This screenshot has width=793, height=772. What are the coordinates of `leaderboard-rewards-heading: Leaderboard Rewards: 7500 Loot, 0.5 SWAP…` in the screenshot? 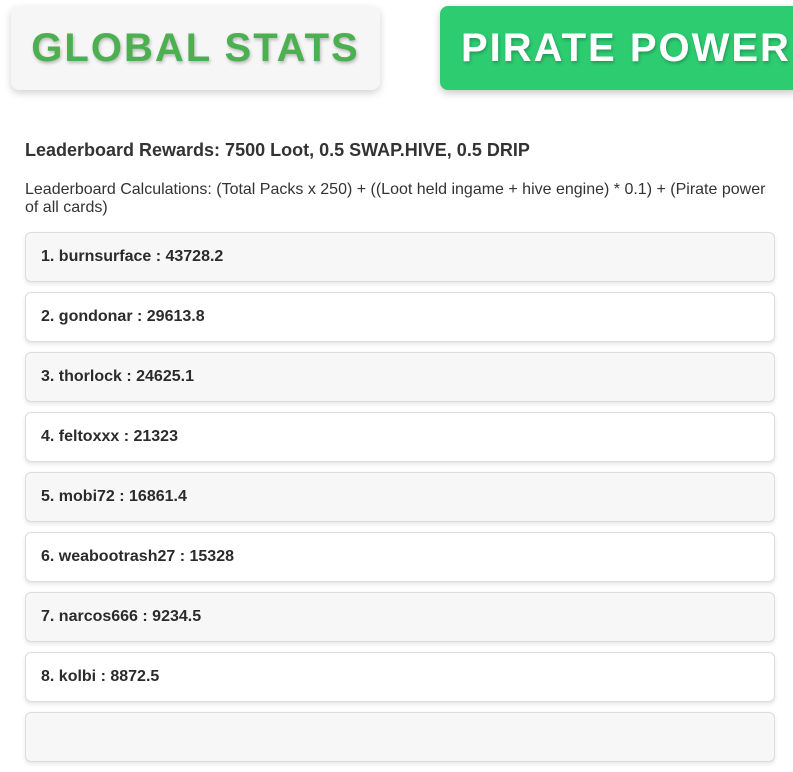 It's located at (277, 150).